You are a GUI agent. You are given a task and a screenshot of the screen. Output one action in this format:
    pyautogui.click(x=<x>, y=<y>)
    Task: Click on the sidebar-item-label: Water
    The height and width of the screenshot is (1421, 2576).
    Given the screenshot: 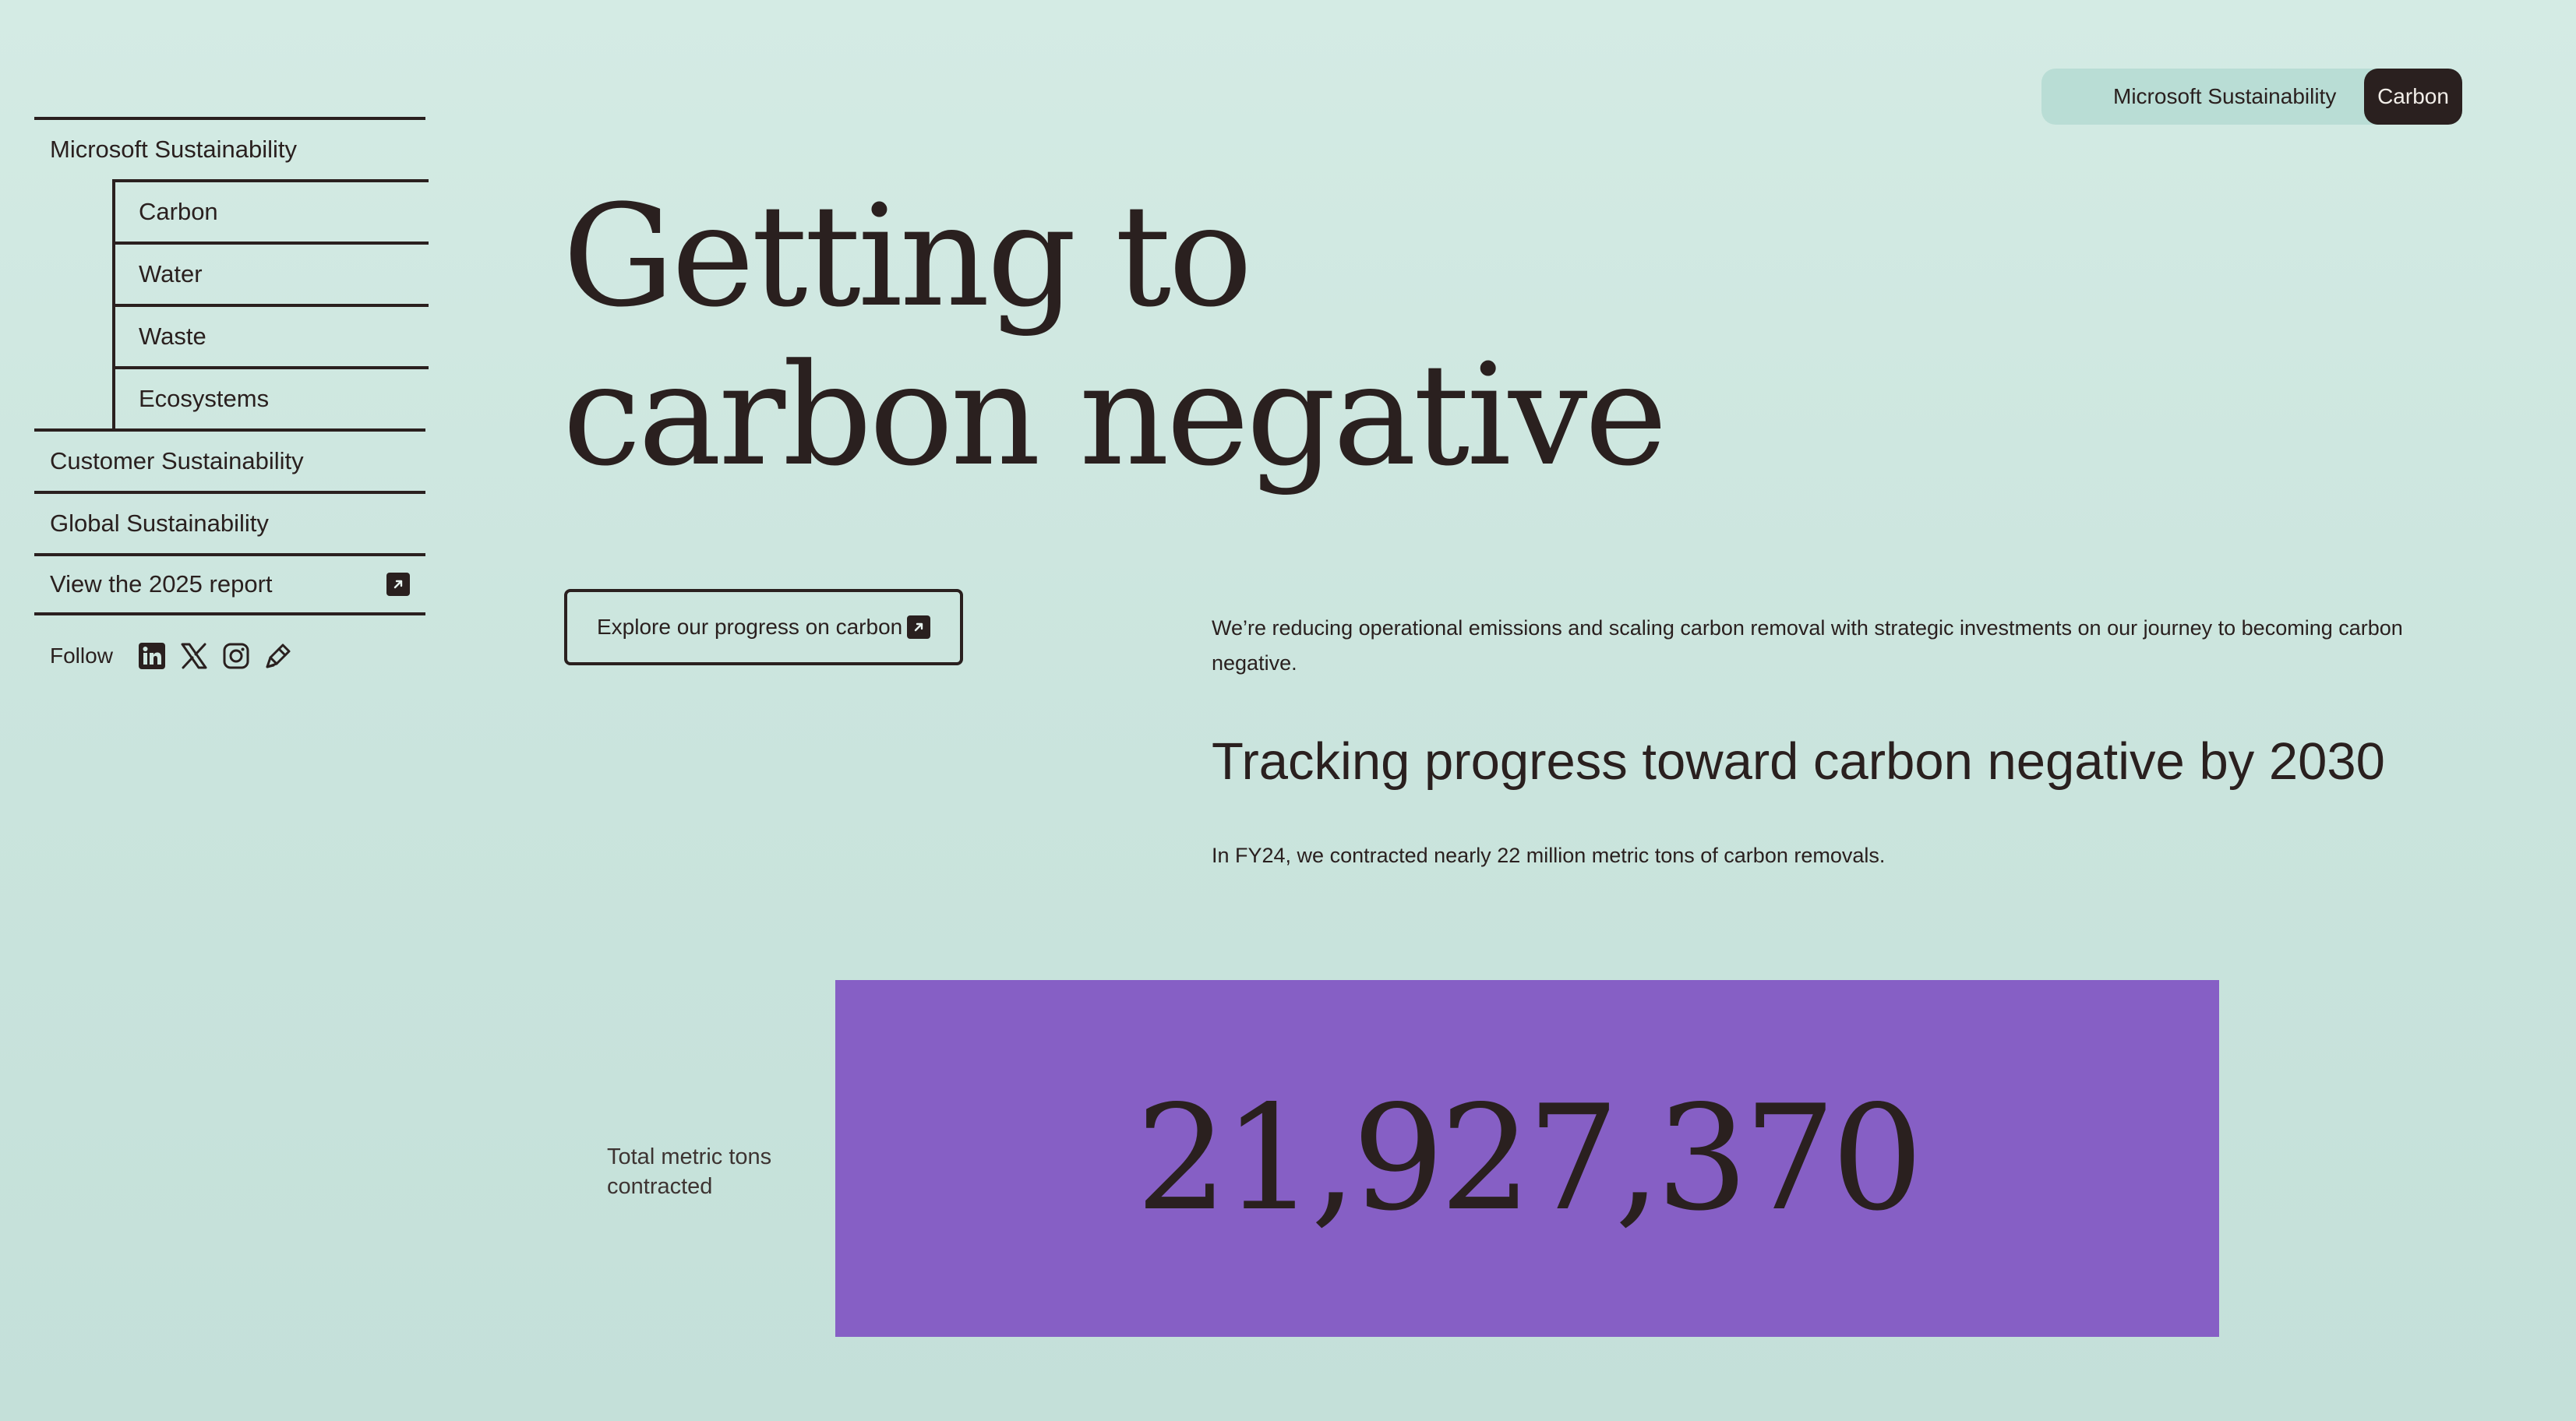 What is the action you would take?
    pyautogui.click(x=171, y=273)
    